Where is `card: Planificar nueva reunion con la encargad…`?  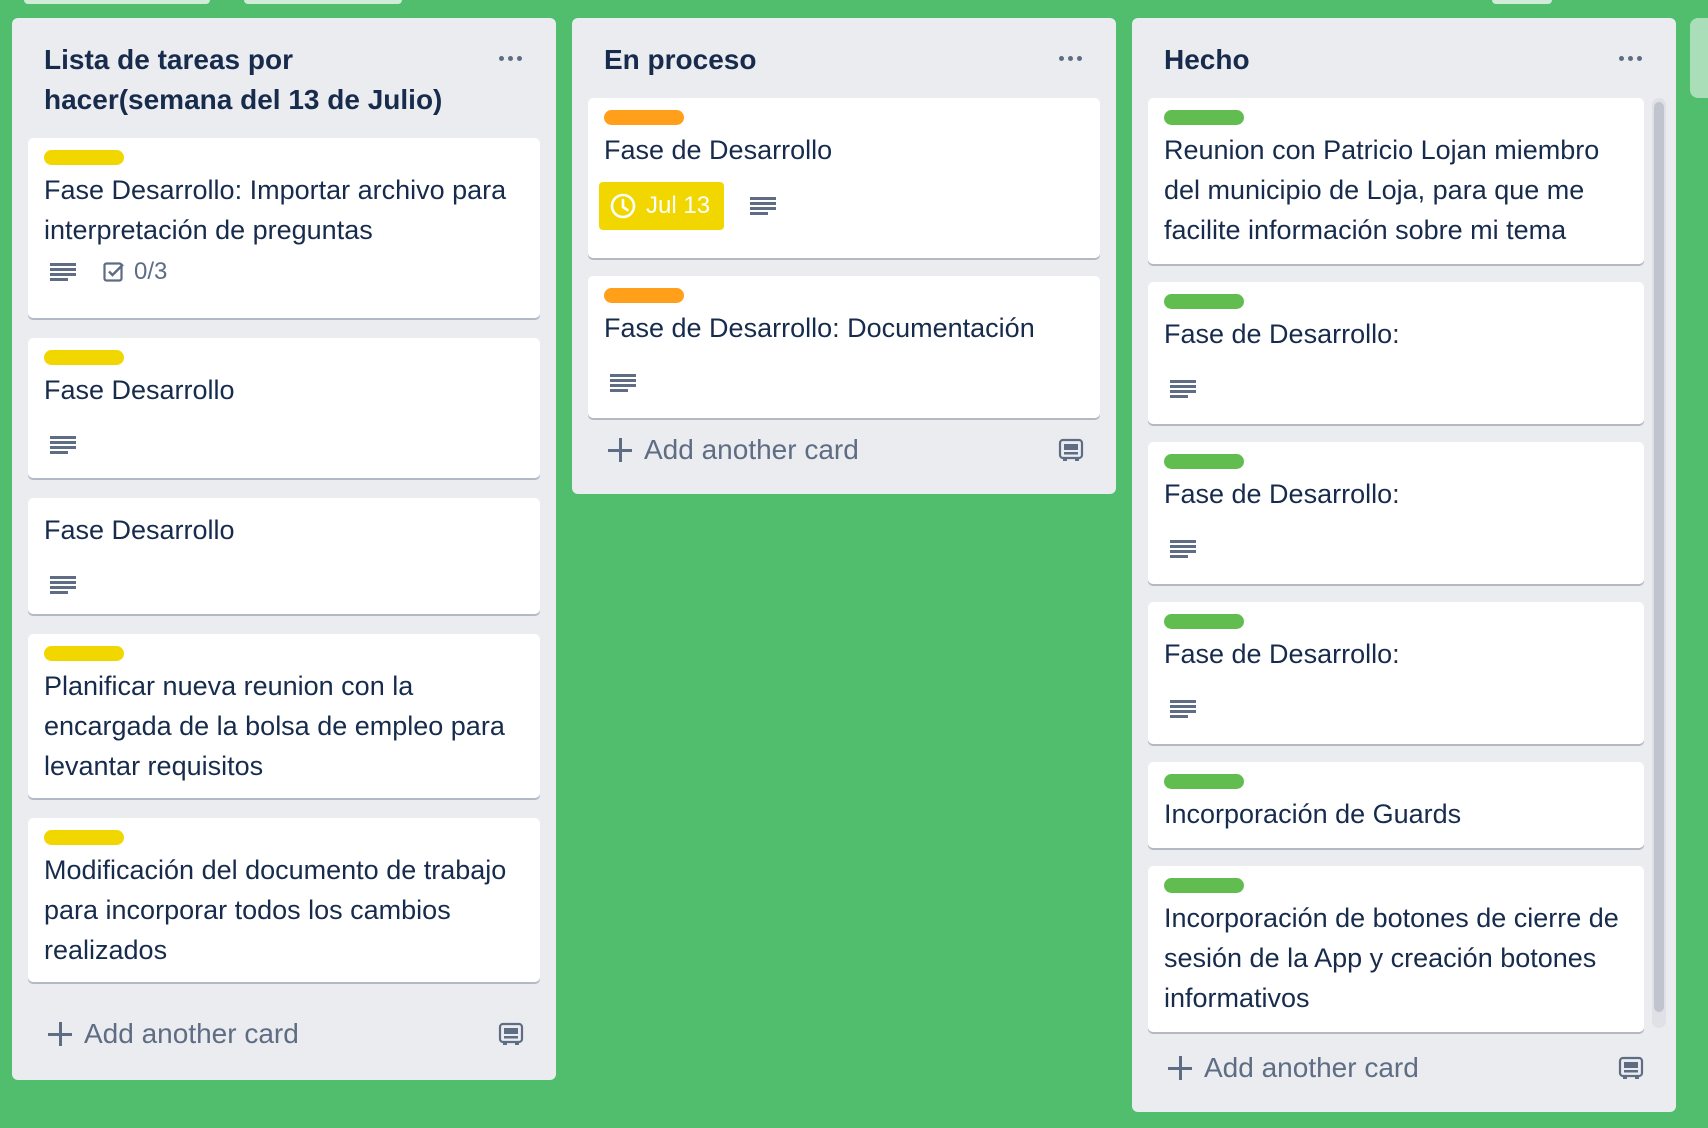 card: Planificar nueva reunion con la encargad… is located at coordinates (284, 716).